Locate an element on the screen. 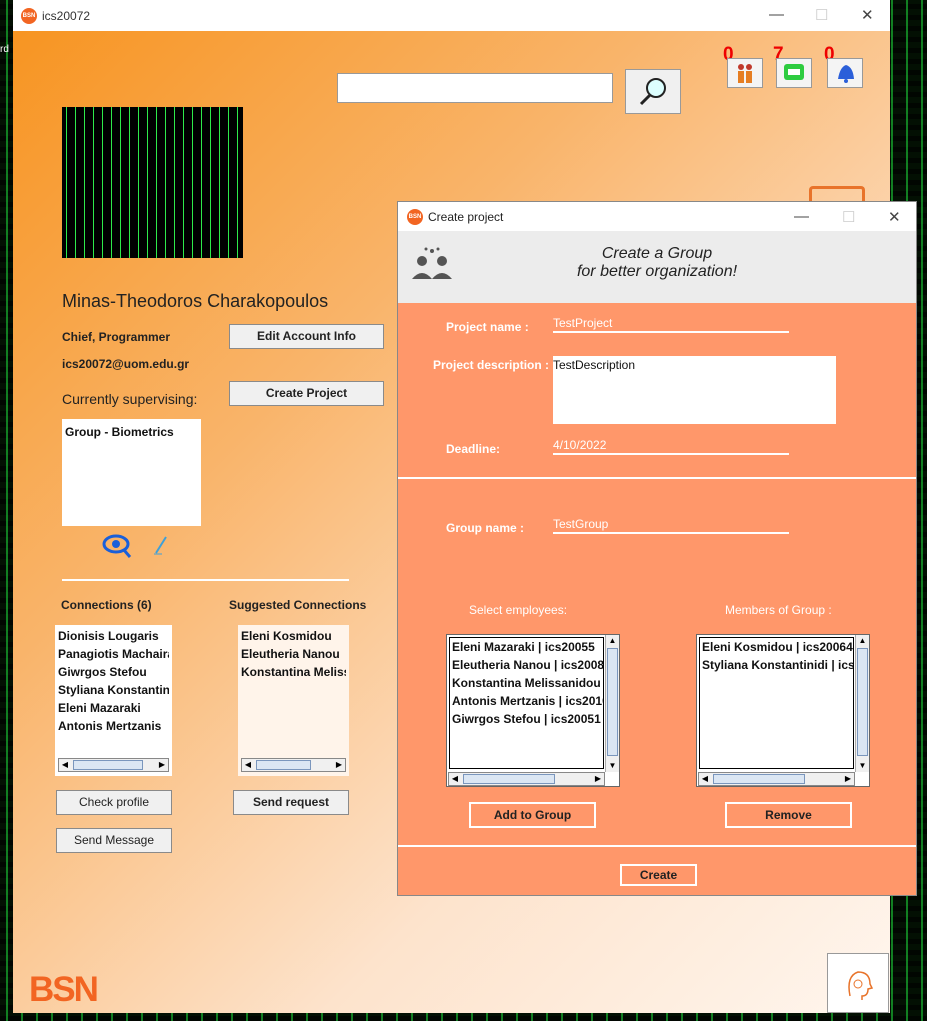 The height and width of the screenshot is (1021, 927). list-item: Konstantina Melissanidou | is located at coordinates (526, 683).